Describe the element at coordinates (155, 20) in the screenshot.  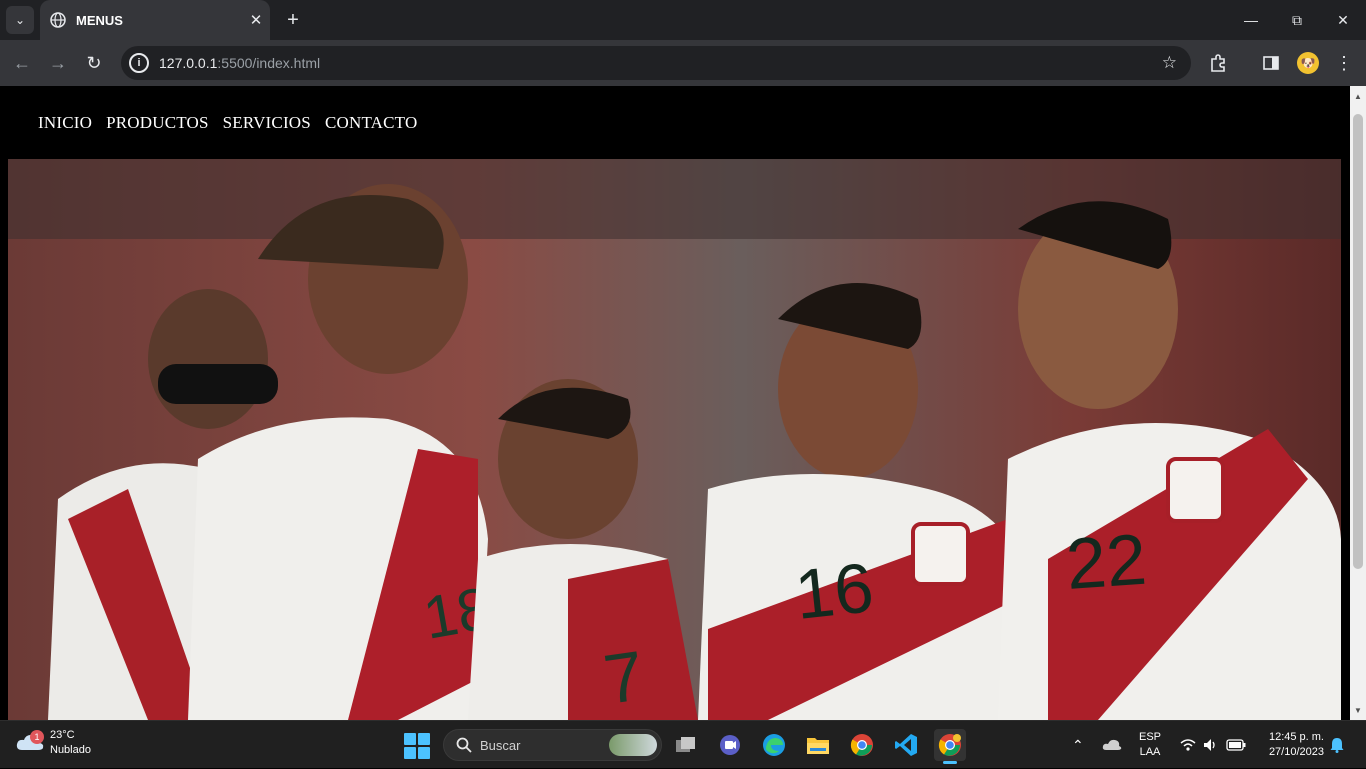
I see `browser-tab: MENUS ✕` at that location.